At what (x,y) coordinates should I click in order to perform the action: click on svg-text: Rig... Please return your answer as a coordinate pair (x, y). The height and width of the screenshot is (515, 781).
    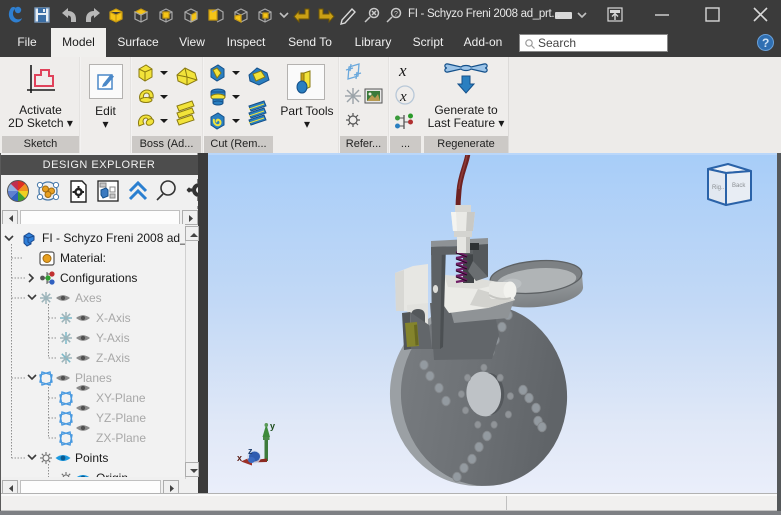
    Looking at the image, I should click on (718, 188).